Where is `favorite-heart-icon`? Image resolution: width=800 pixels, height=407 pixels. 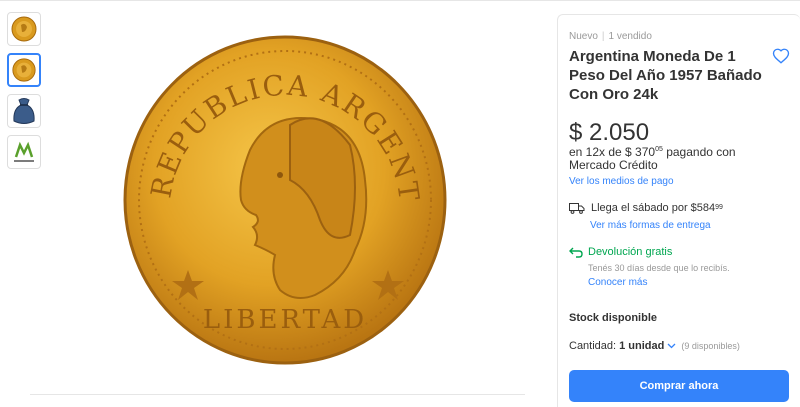 favorite-heart-icon is located at coordinates (781, 56).